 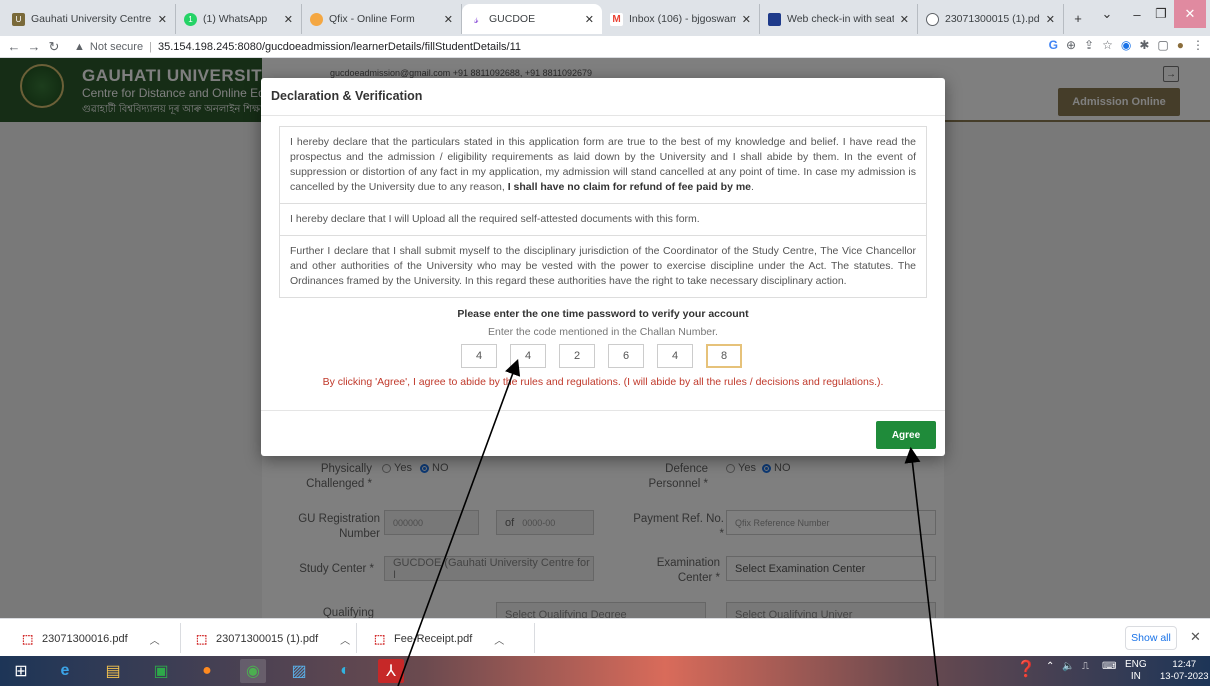 I want to click on tab-search-chevron-icon: ⌄, so click(x=1107, y=14).